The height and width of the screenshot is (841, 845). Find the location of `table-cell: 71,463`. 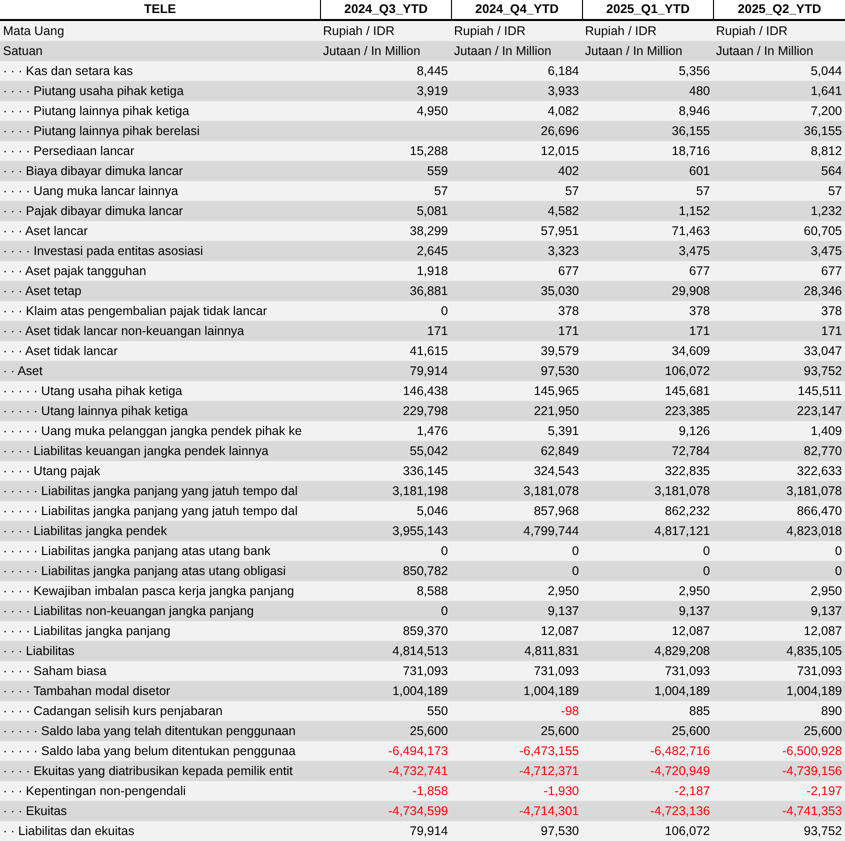

table-cell: 71,463 is located at coordinates (691, 231).